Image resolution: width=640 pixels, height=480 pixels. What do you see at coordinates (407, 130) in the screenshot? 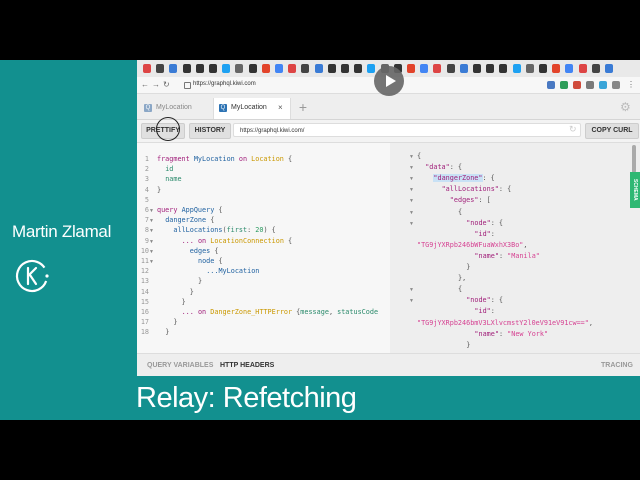
I see `endpoint-input: https://graphql.kiwi.com/` at bounding box center [407, 130].